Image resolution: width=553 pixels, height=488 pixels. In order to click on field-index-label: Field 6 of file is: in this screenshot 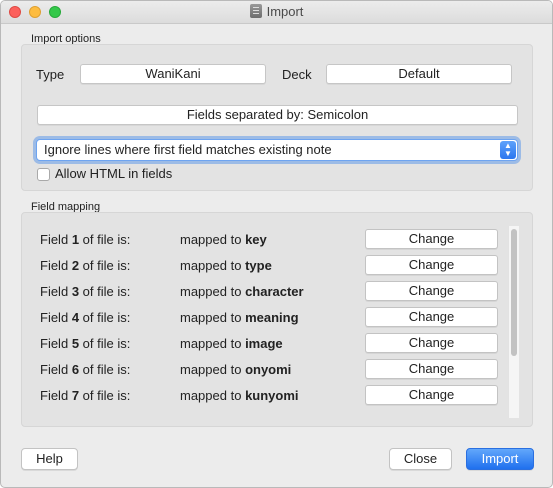, I will do `click(85, 369)`.